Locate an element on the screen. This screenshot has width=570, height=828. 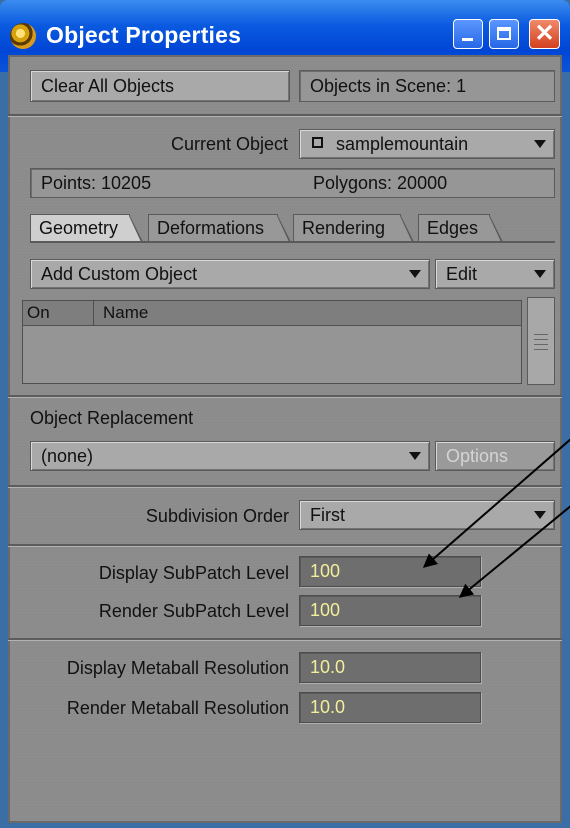
minimize-icon is located at coordinates (467, 39).